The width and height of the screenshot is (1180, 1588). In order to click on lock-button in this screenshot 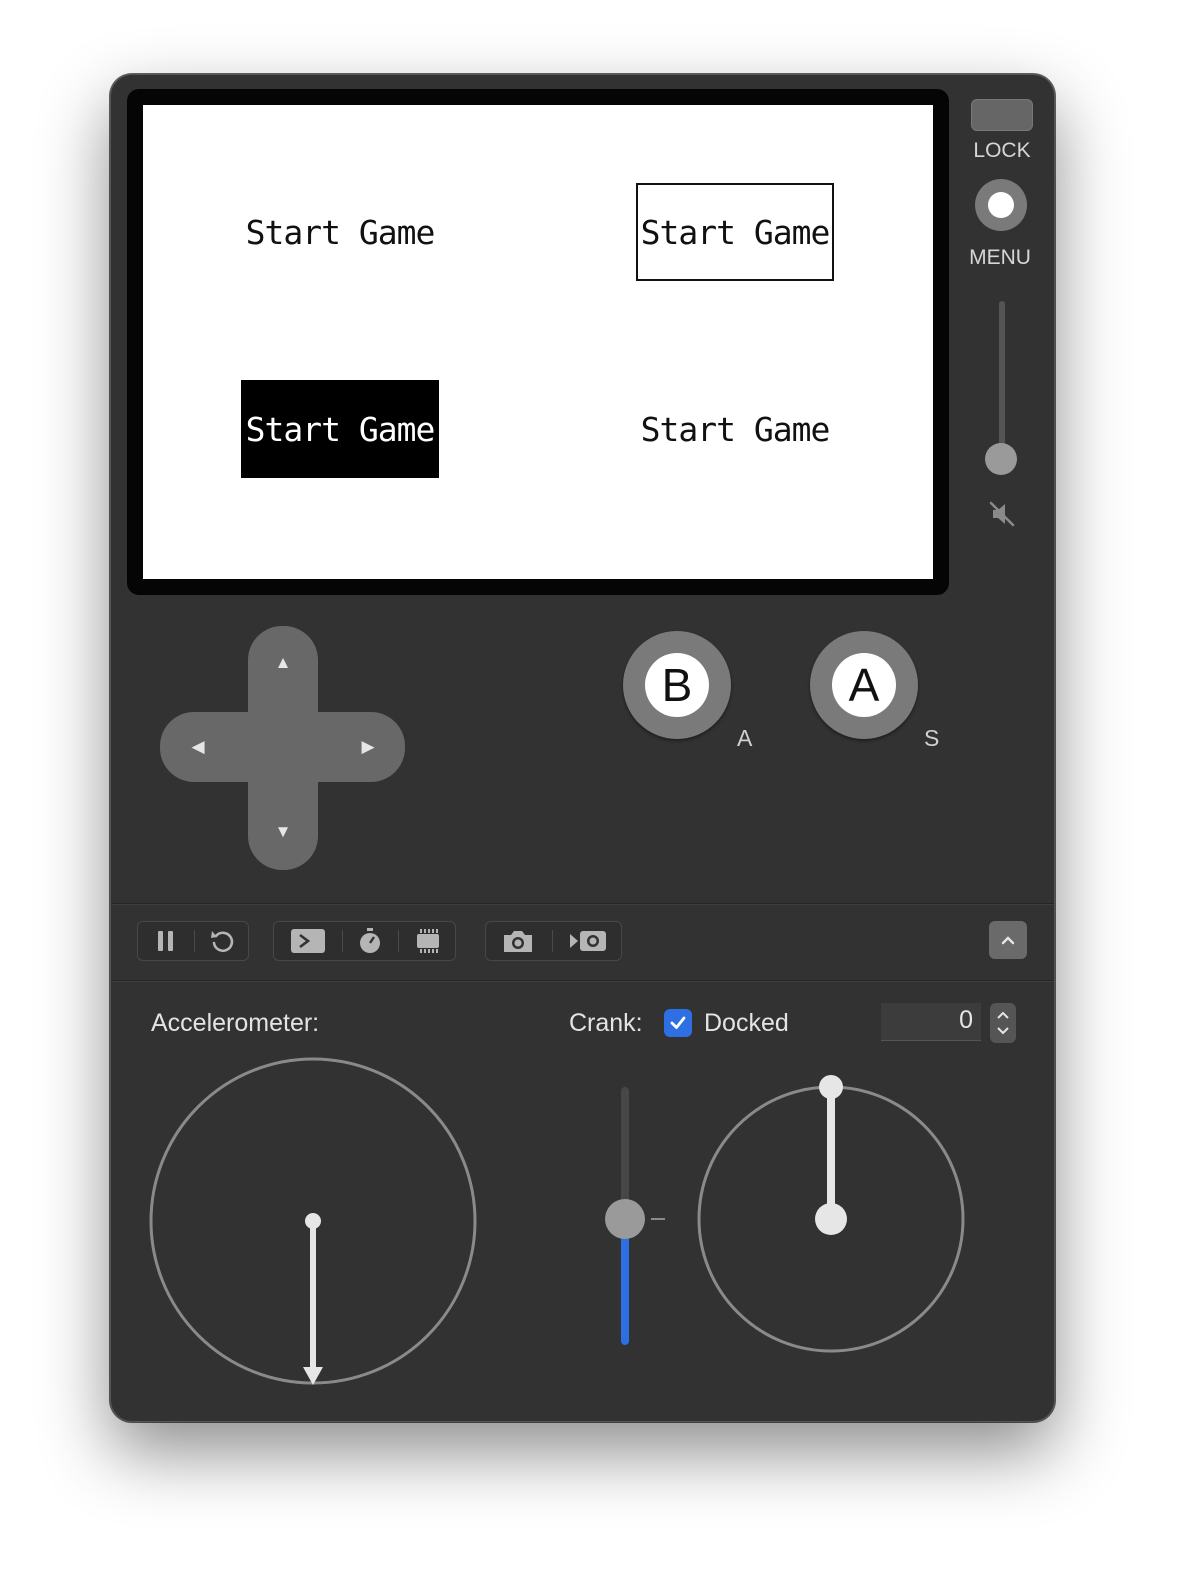, I will do `click(1002, 115)`.